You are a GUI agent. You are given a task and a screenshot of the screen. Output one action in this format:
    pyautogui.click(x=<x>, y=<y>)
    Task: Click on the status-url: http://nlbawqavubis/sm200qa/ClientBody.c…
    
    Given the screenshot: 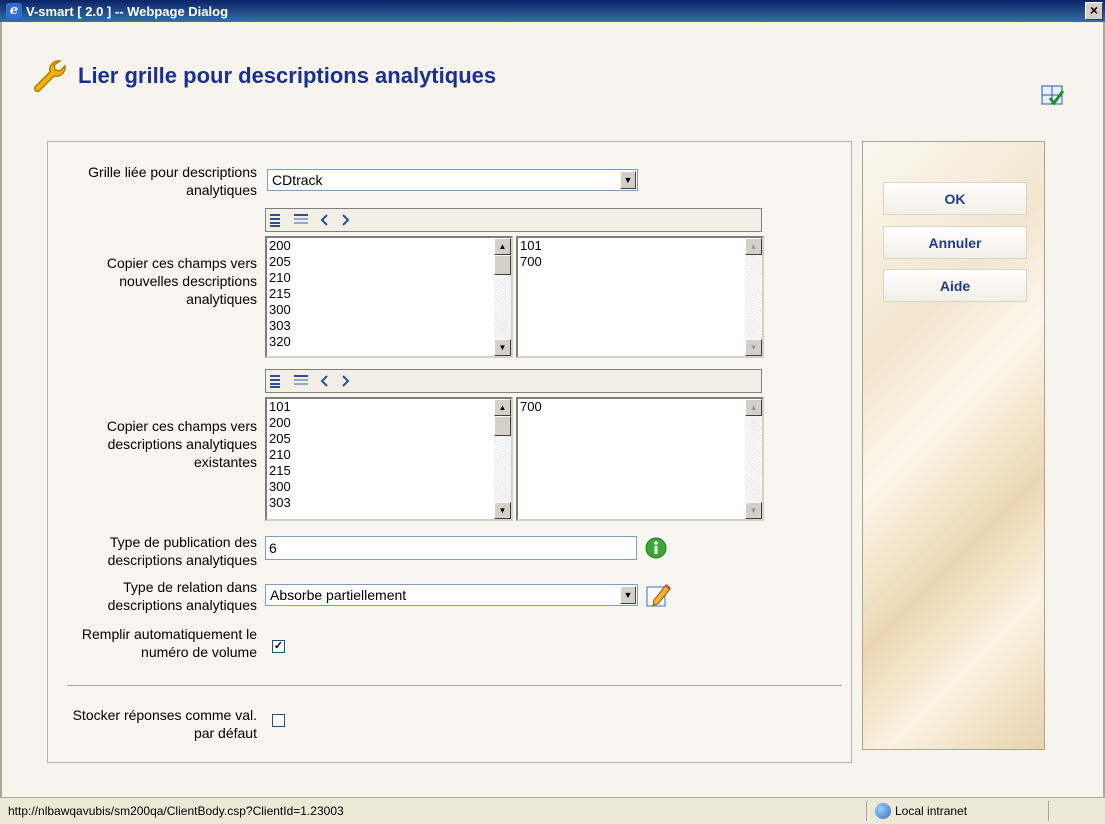 What is the action you would take?
    pyautogui.click(x=176, y=811)
    